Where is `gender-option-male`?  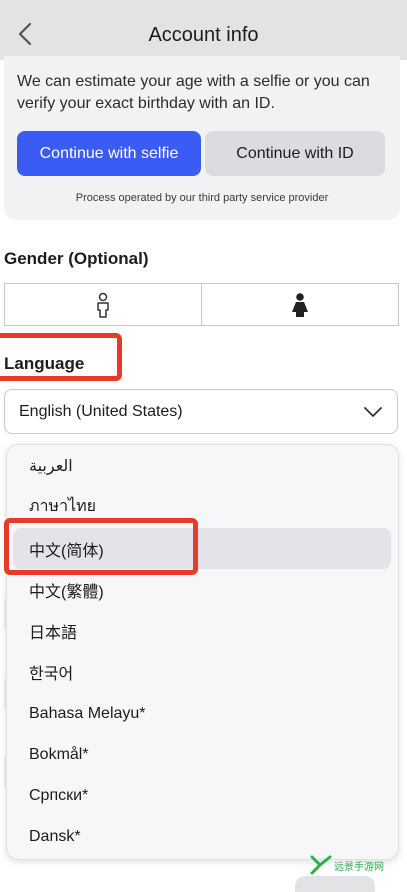
gender-option-male is located at coordinates (103, 304).